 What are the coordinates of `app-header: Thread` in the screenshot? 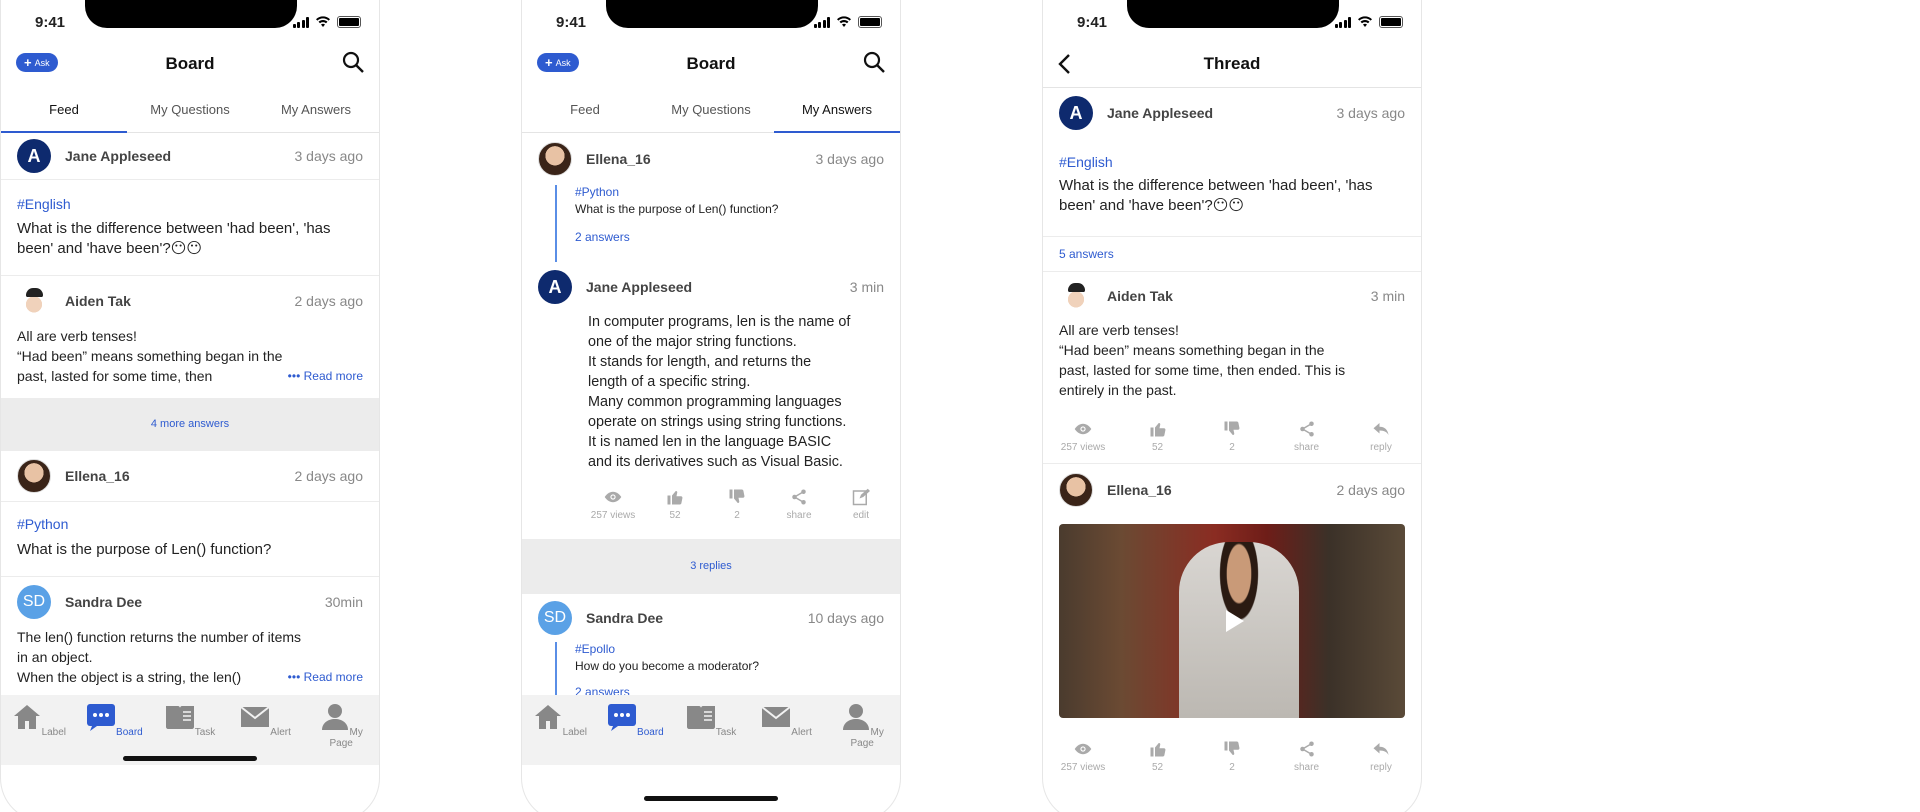 It's located at (1232, 67).